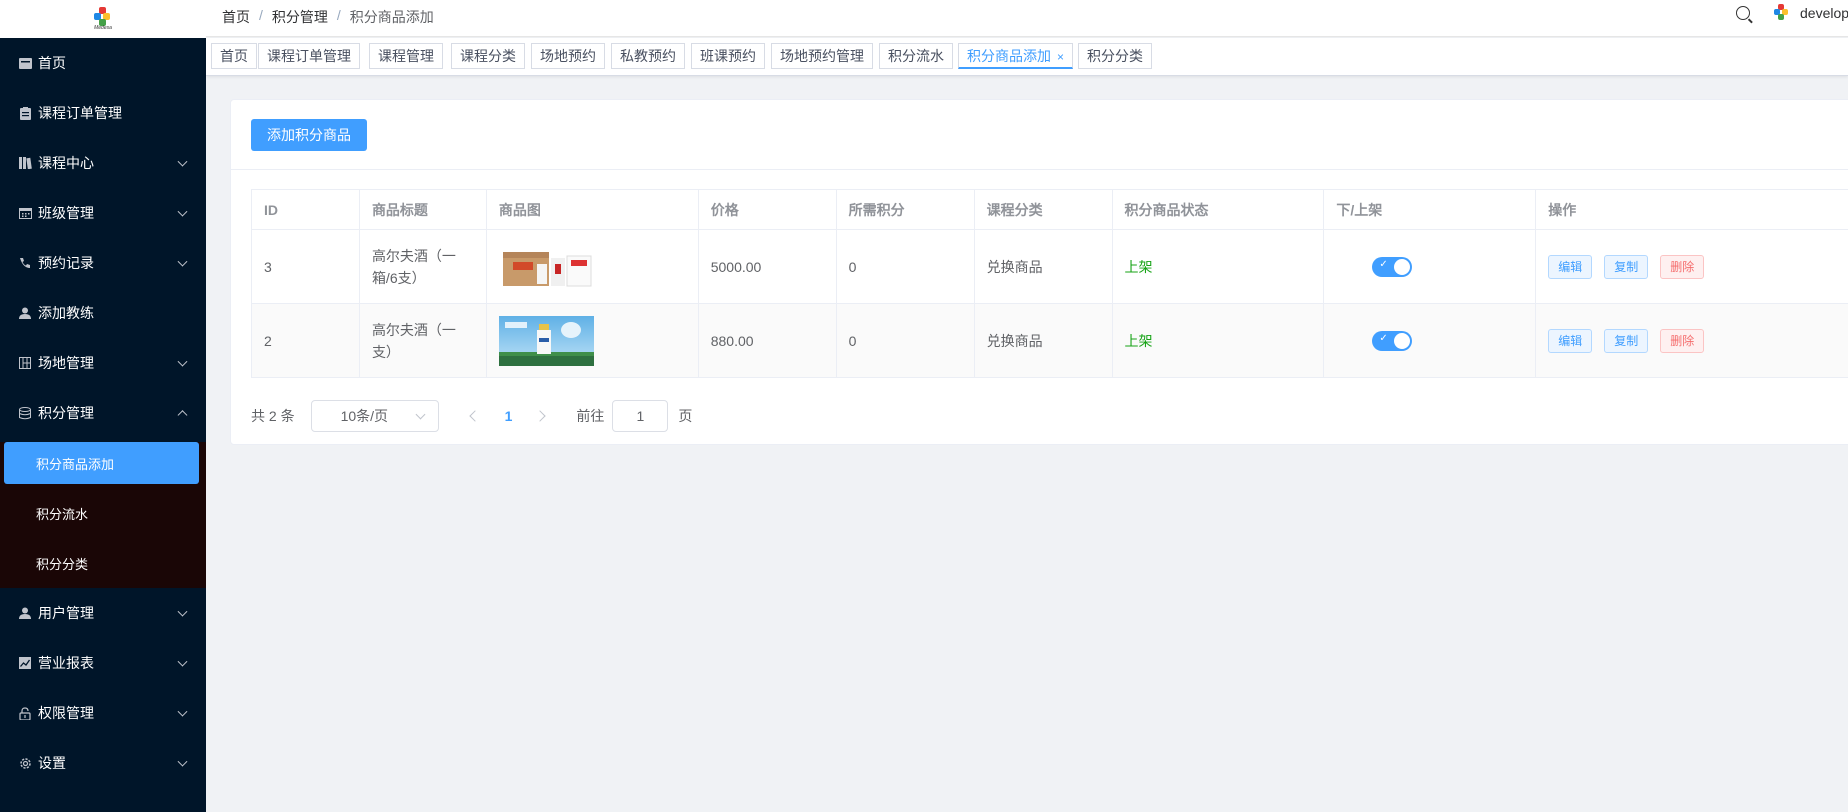 The height and width of the screenshot is (812, 1848). Describe the element at coordinates (391, 17) in the screenshot. I see `breadcrumb-item-current: 积分商品添加` at that location.